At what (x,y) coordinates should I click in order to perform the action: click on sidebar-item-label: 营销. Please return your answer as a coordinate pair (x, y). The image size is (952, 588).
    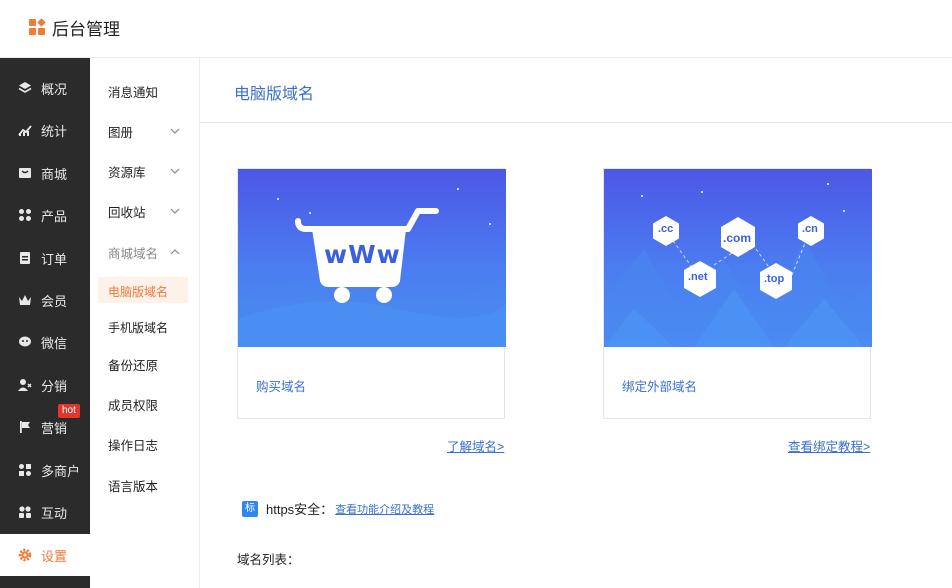
    Looking at the image, I should click on (54, 428).